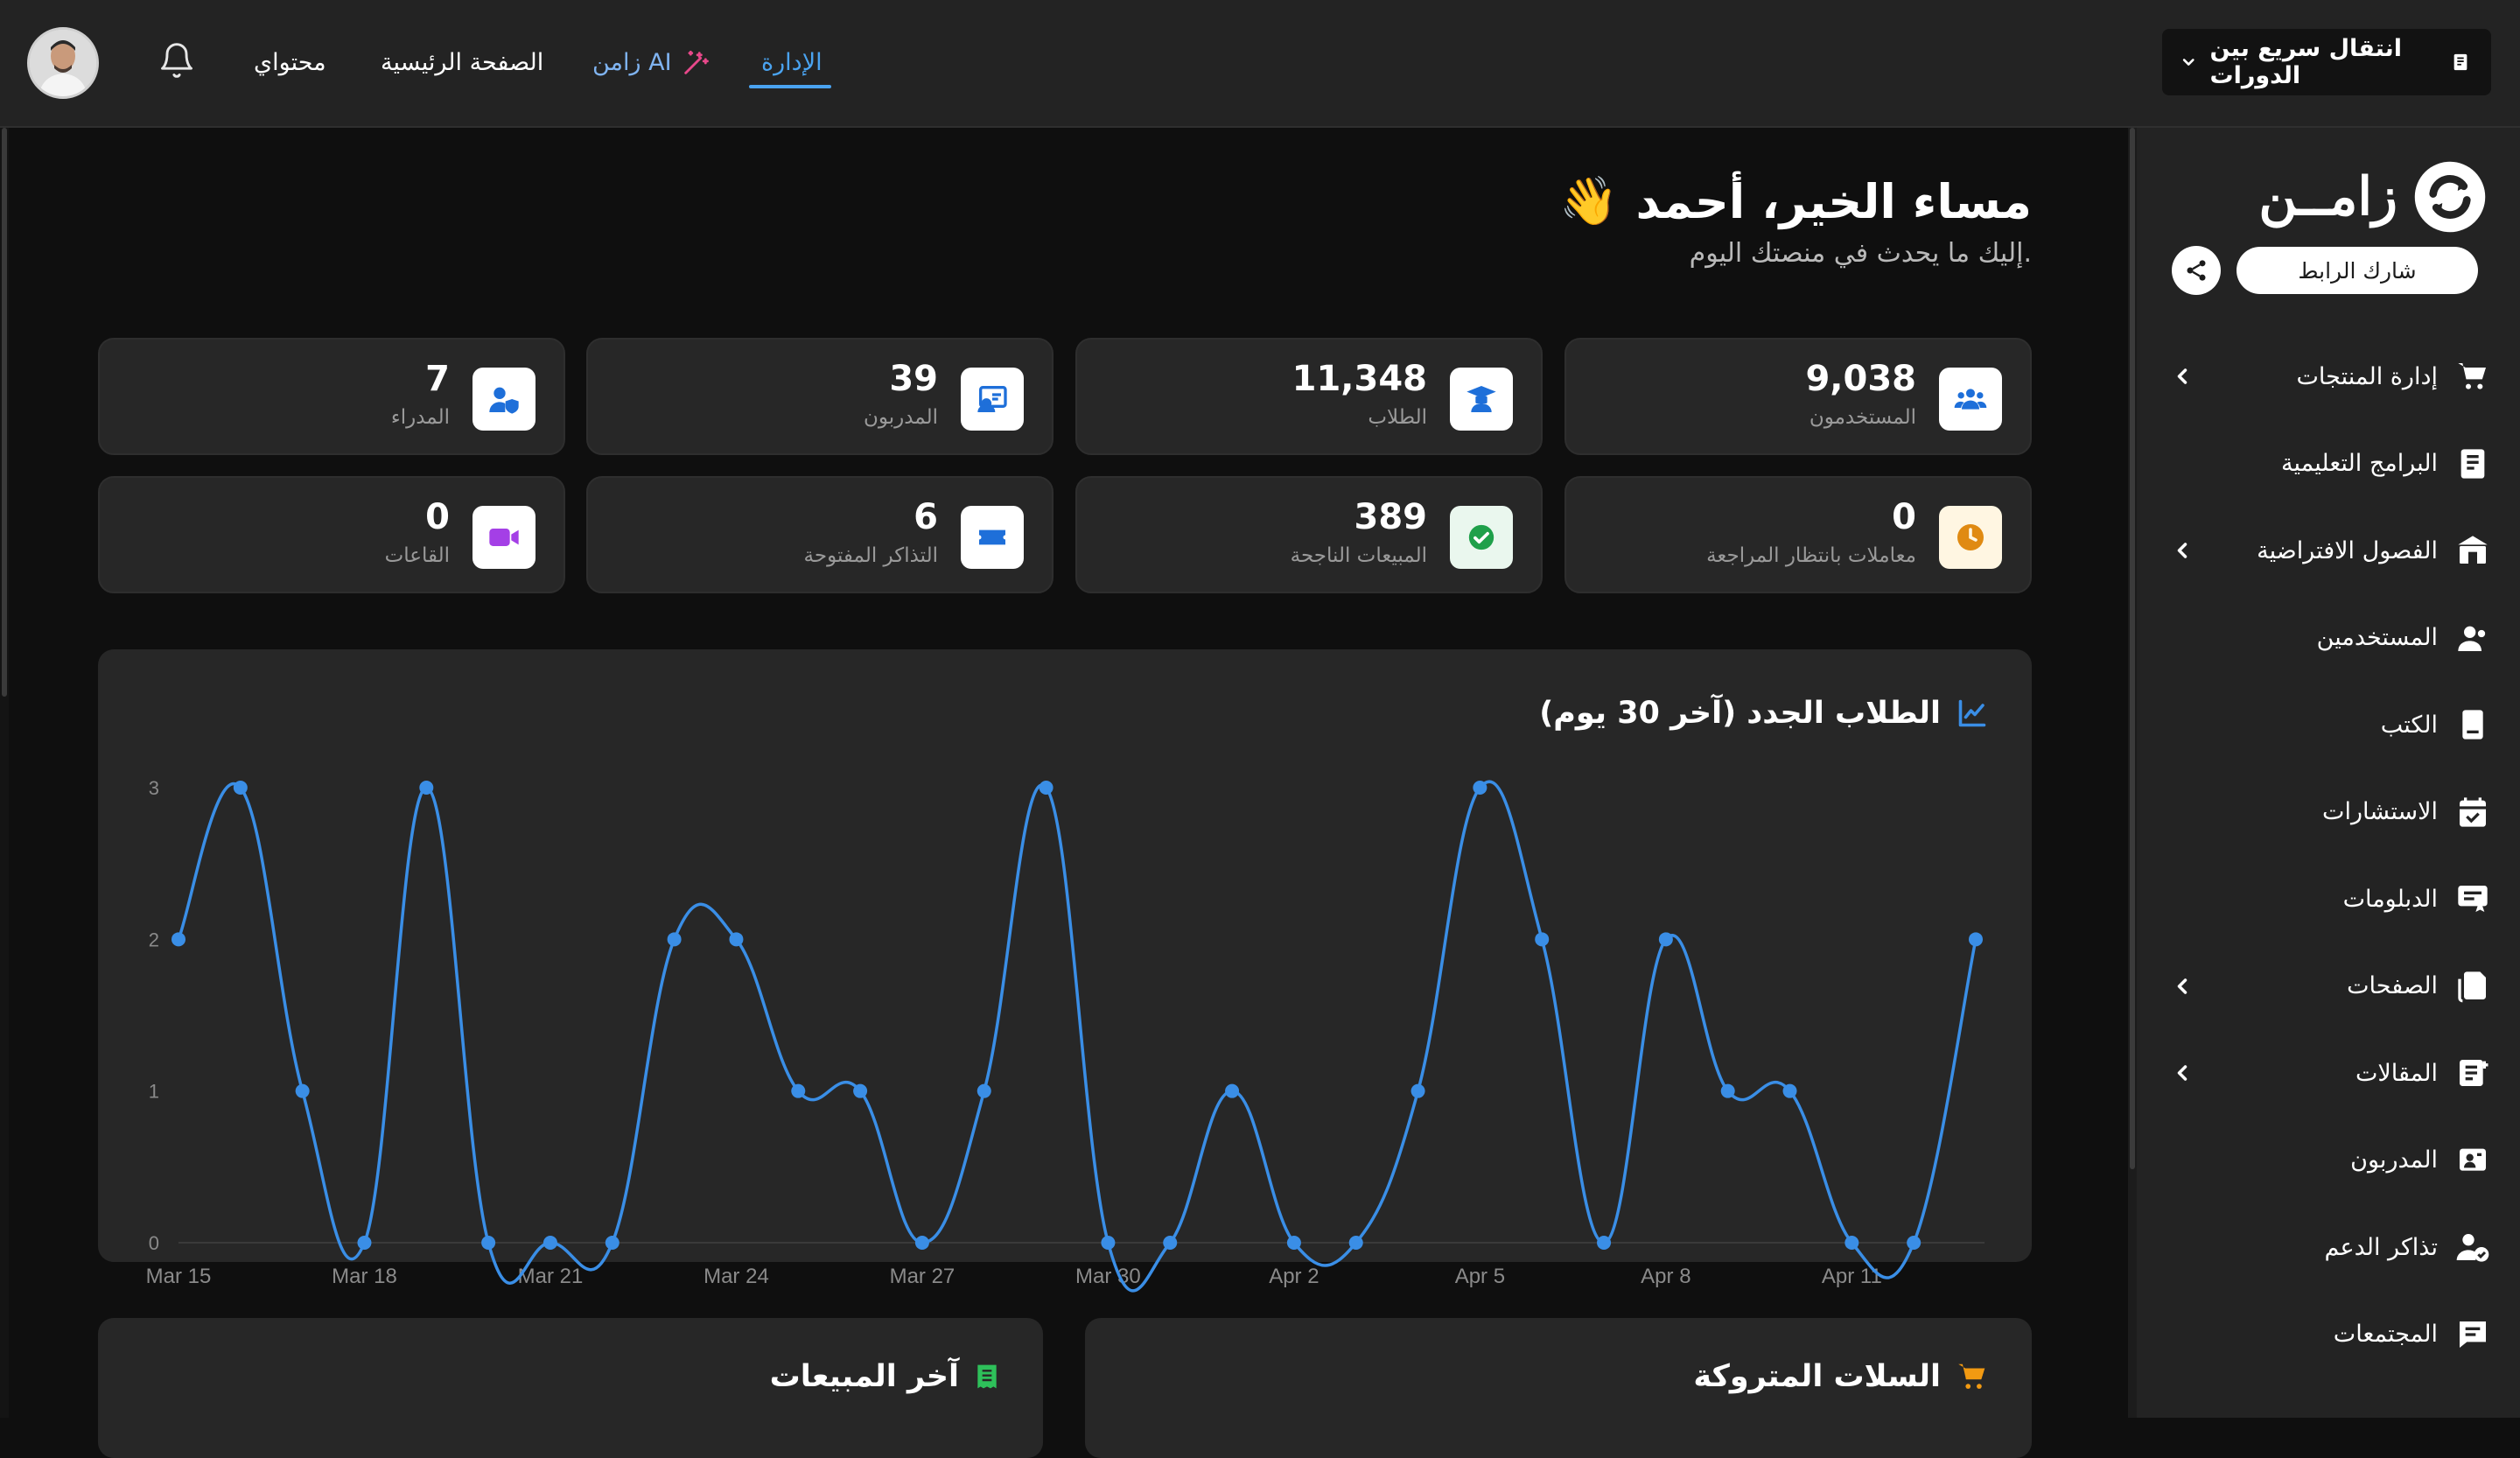 The height and width of the screenshot is (1458, 2520). What do you see at coordinates (1480, 1276) in the screenshot?
I see `x-tick-label: Apr 5` at bounding box center [1480, 1276].